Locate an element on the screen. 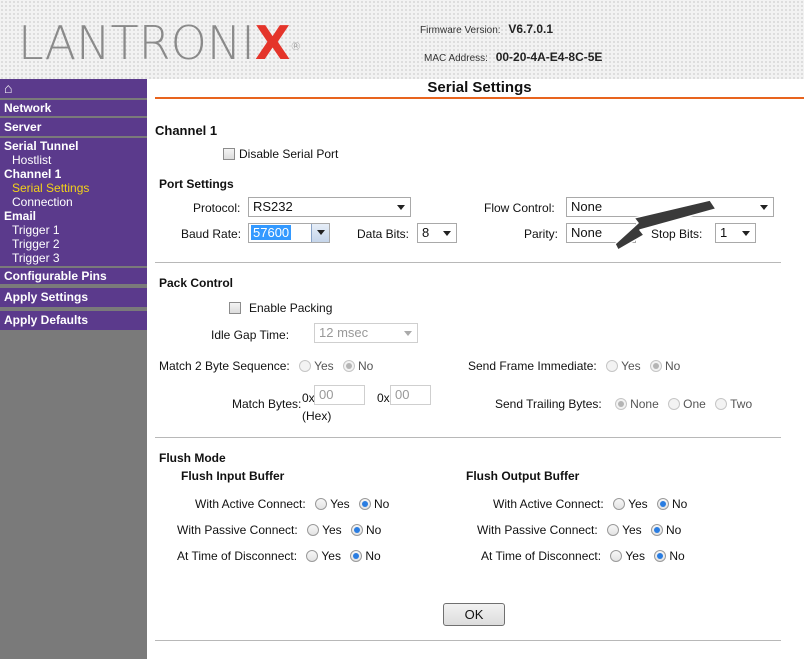 This screenshot has width=804, height=659. home-icon: ⌂ is located at coordinates (8, 88).